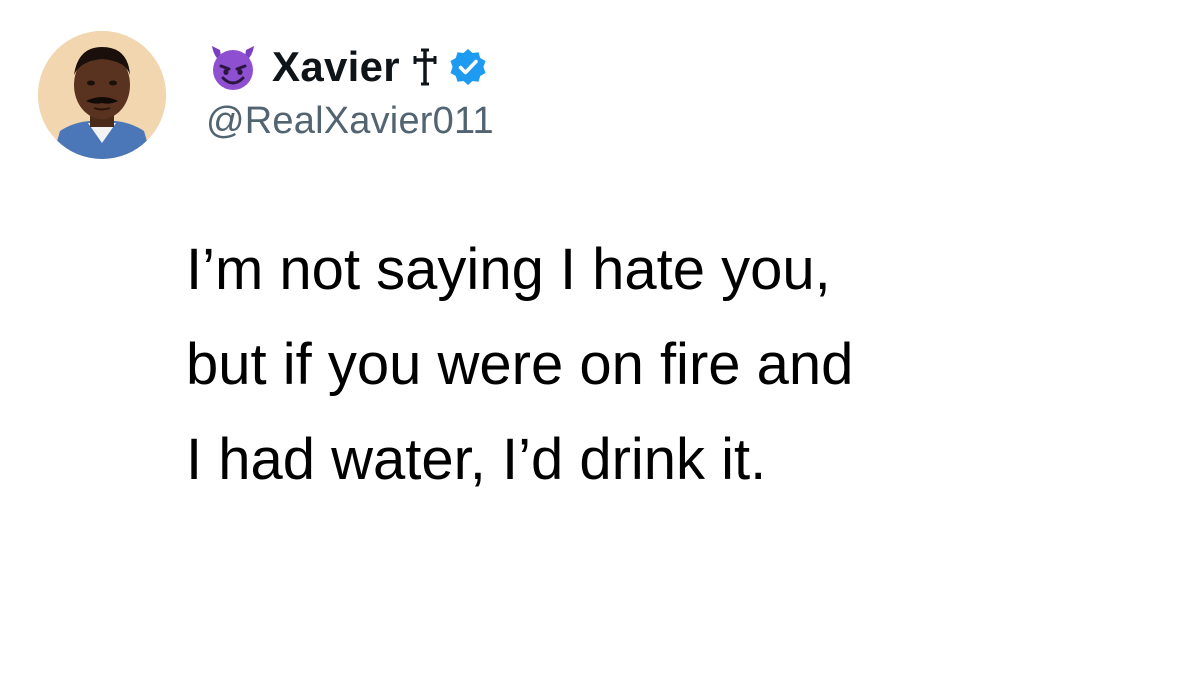 The height and width of the screenshot is (675, 1200). Describe the element at coordinates (468, 67) in the screenshot. I see `verified-badge-icon` at that location.